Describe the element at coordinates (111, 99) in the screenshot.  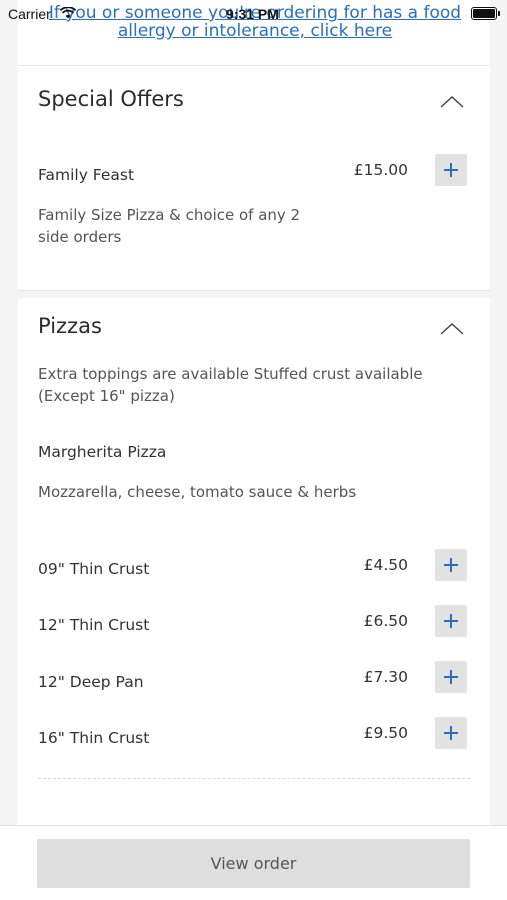
I see `section-title-special-offers: Special Offers` at that location.